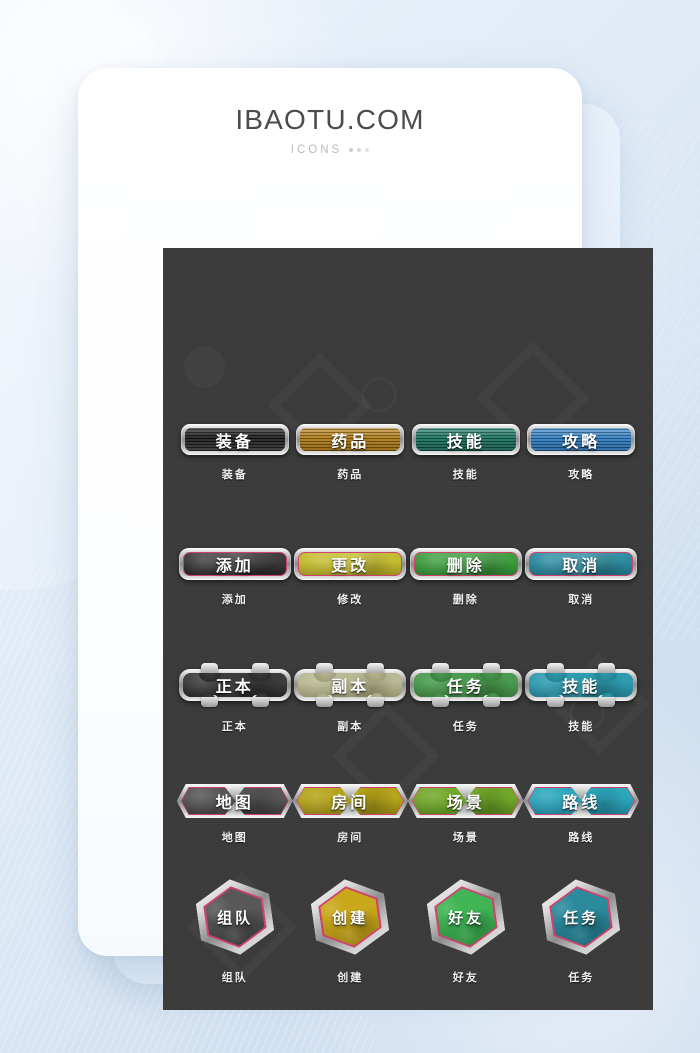 This screenshot has width=700, height=1053. I want to click on icon-cell: 创建 创建, so click(350, 932).